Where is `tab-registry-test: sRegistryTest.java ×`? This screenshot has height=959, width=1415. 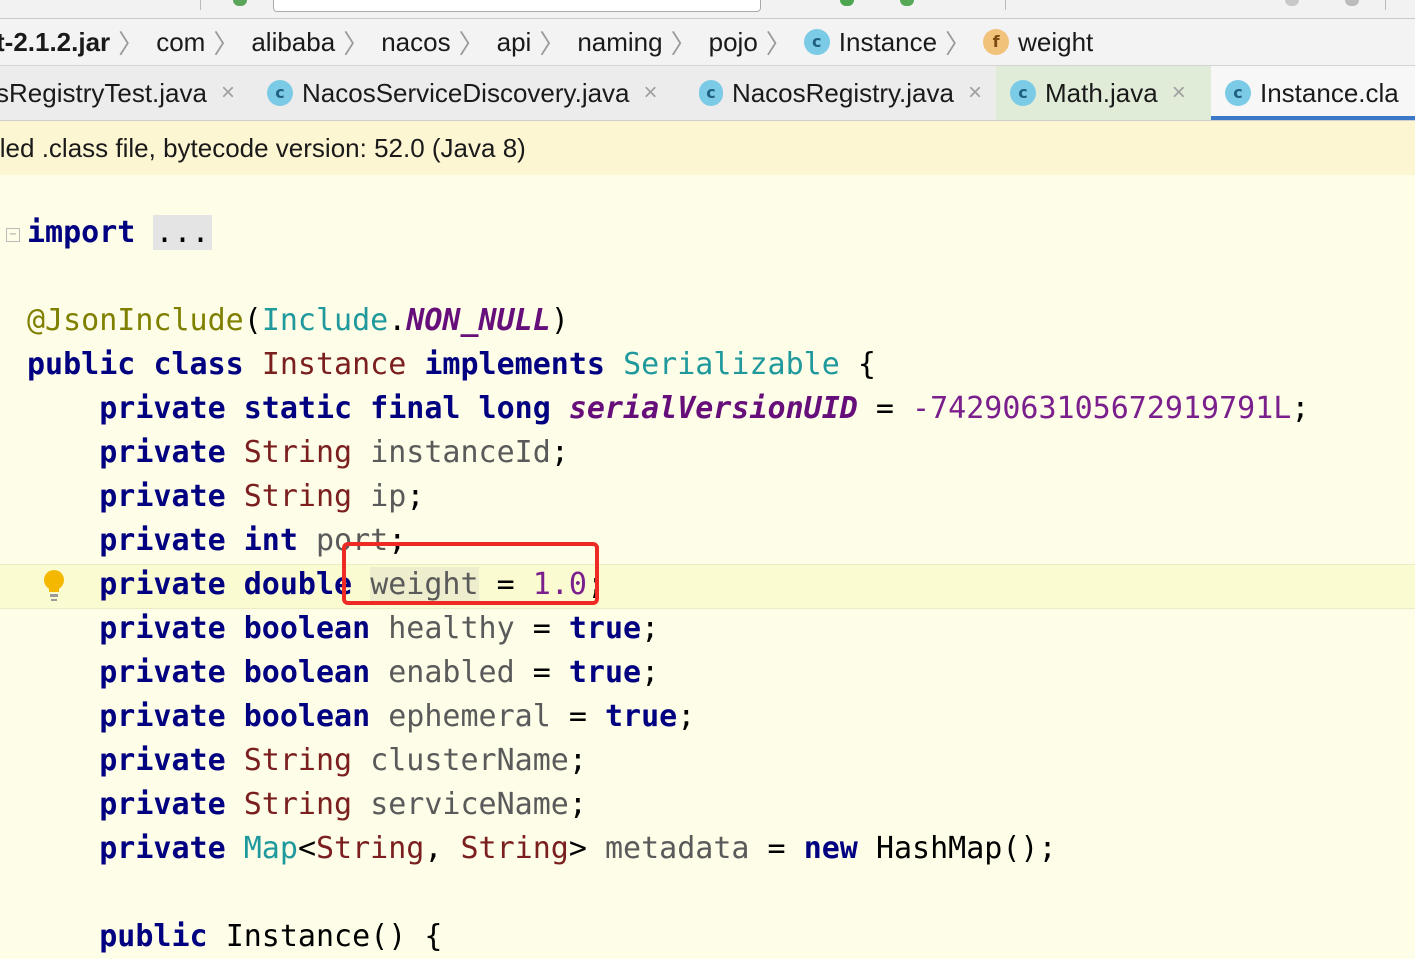
tab-registry-test: sRegistryTest.java × is located at coordinates (126, 93).